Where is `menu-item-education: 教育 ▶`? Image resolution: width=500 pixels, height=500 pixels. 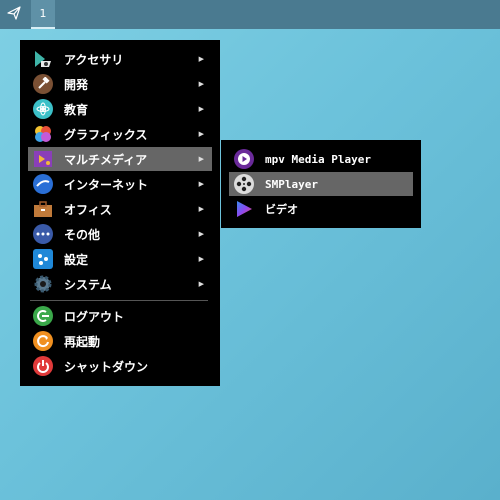 menu-item-education: 教育 ▶ is located at coordinates (120, 109).